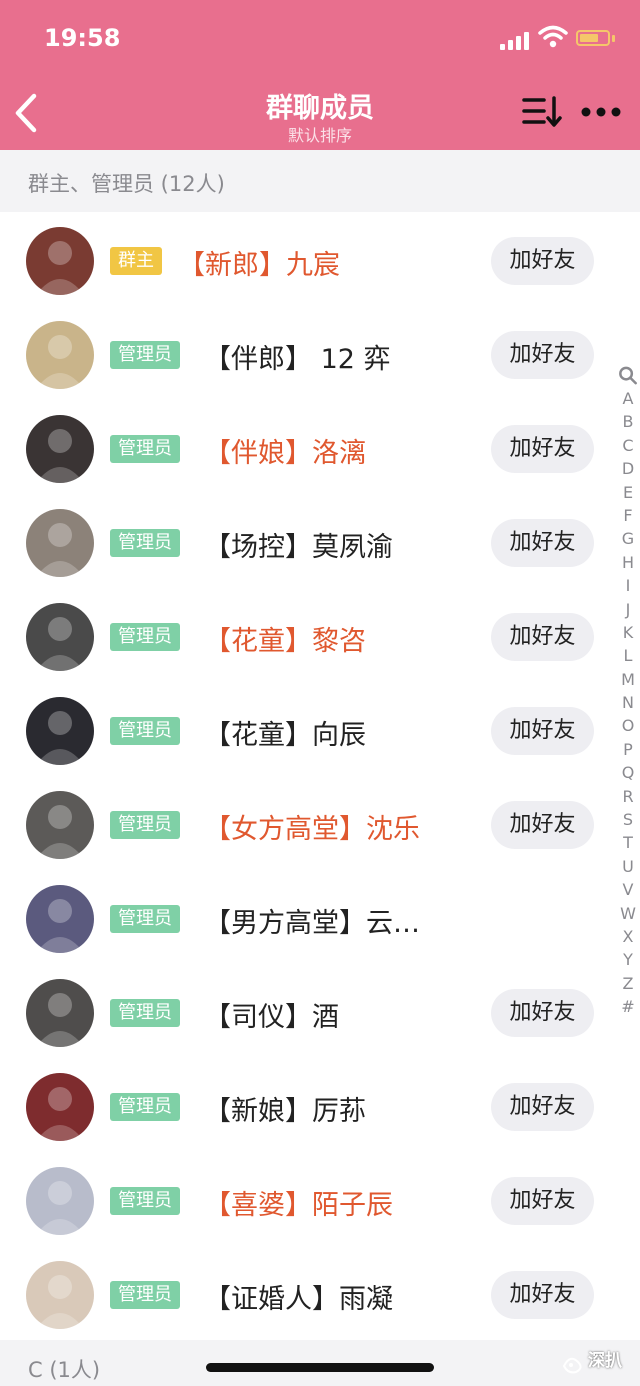 This screenshot has width=640, height=1386. I want to click on status-time: 19:58, so click(82, 38).